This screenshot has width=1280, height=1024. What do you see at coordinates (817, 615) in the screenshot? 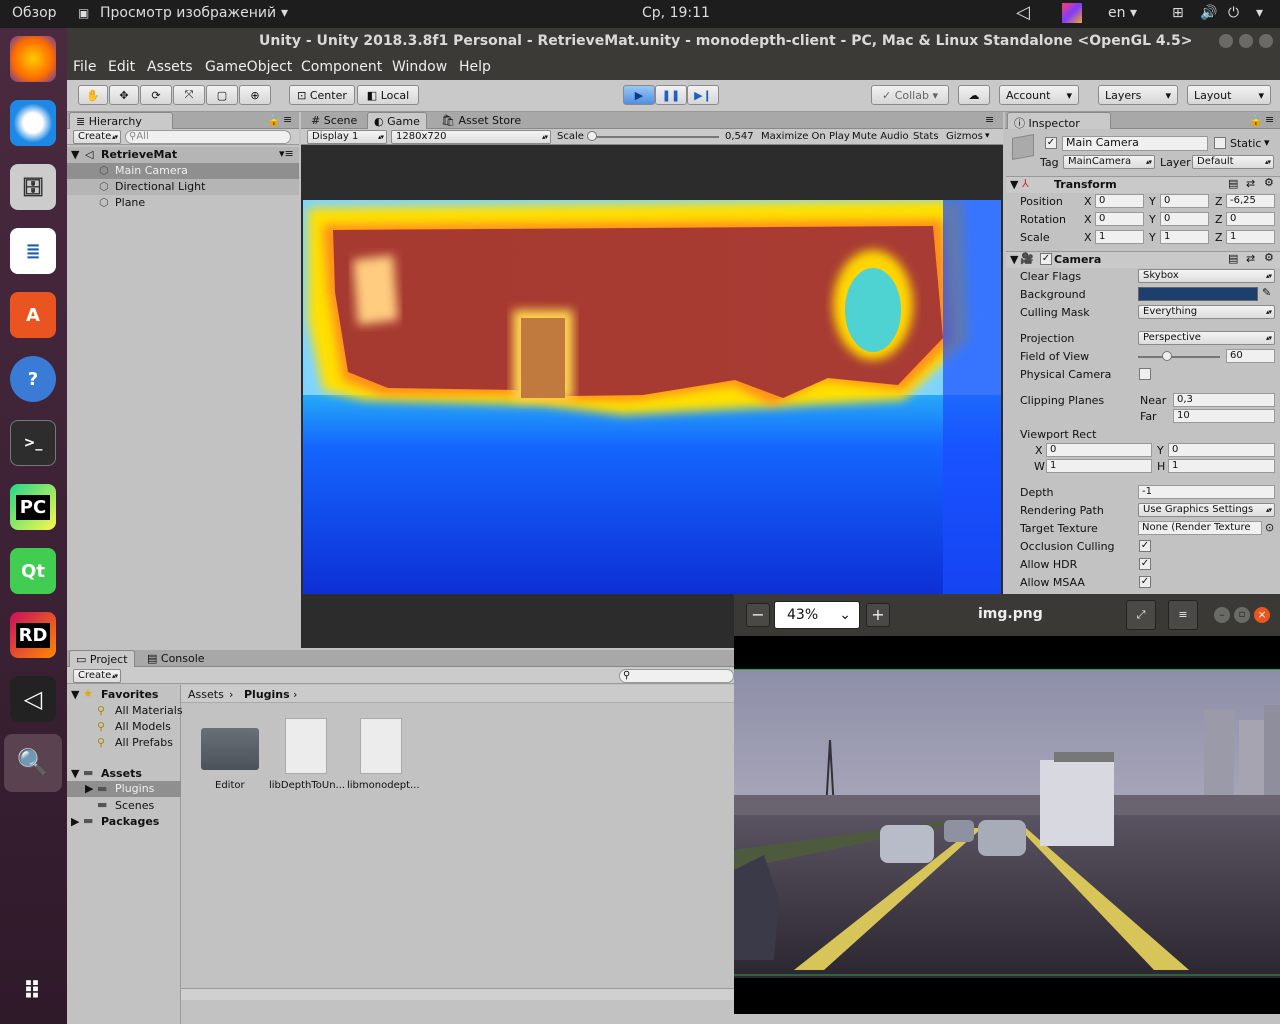
I see `zoom-level-dropdown: 43% ⌄` at bounding box center [817, 615].